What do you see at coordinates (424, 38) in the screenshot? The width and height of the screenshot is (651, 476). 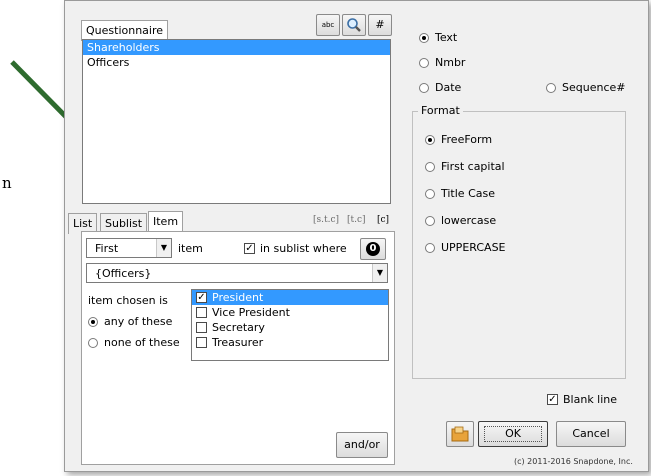 I see `type-text-radio` at bounding box center [424, 38].